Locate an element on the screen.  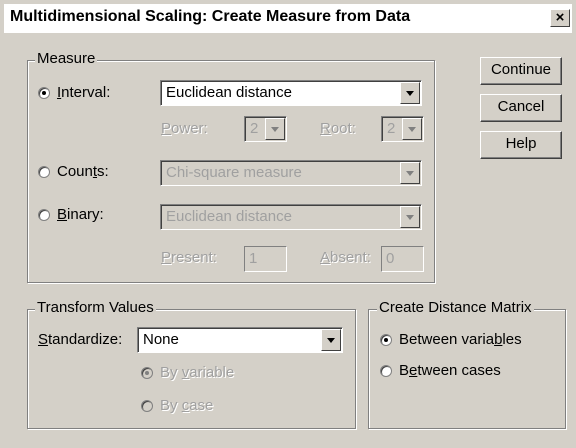
close-button: × is located at coordinates (560, 18).